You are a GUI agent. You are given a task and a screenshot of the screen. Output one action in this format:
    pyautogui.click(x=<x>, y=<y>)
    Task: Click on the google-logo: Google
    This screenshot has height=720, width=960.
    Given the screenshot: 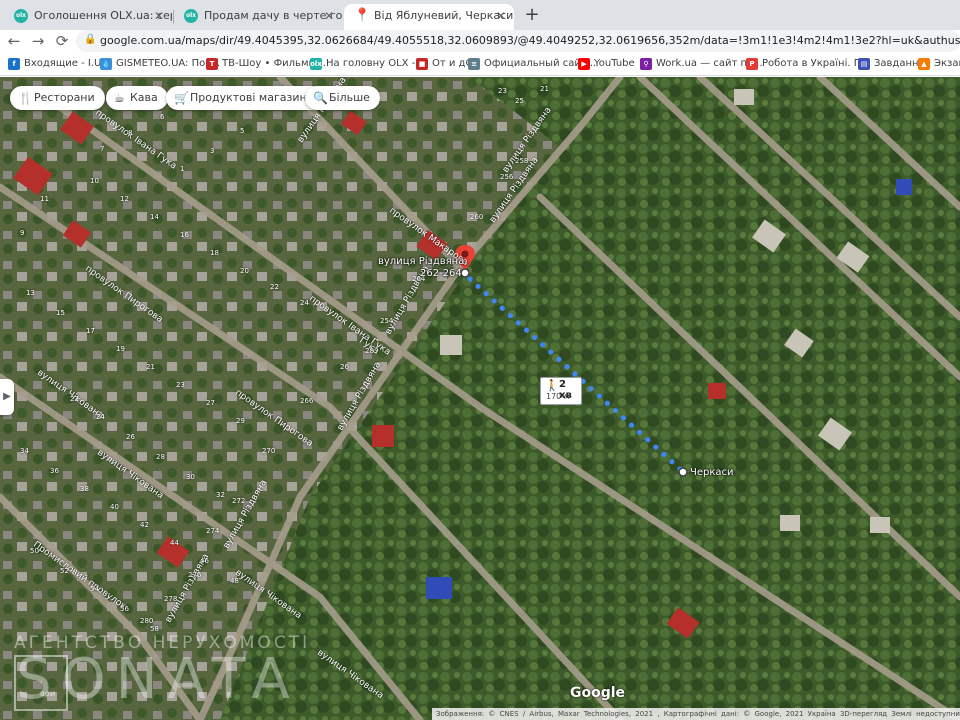 What is the action you would take?
    pyautogui.click(x=598, y=693)
    